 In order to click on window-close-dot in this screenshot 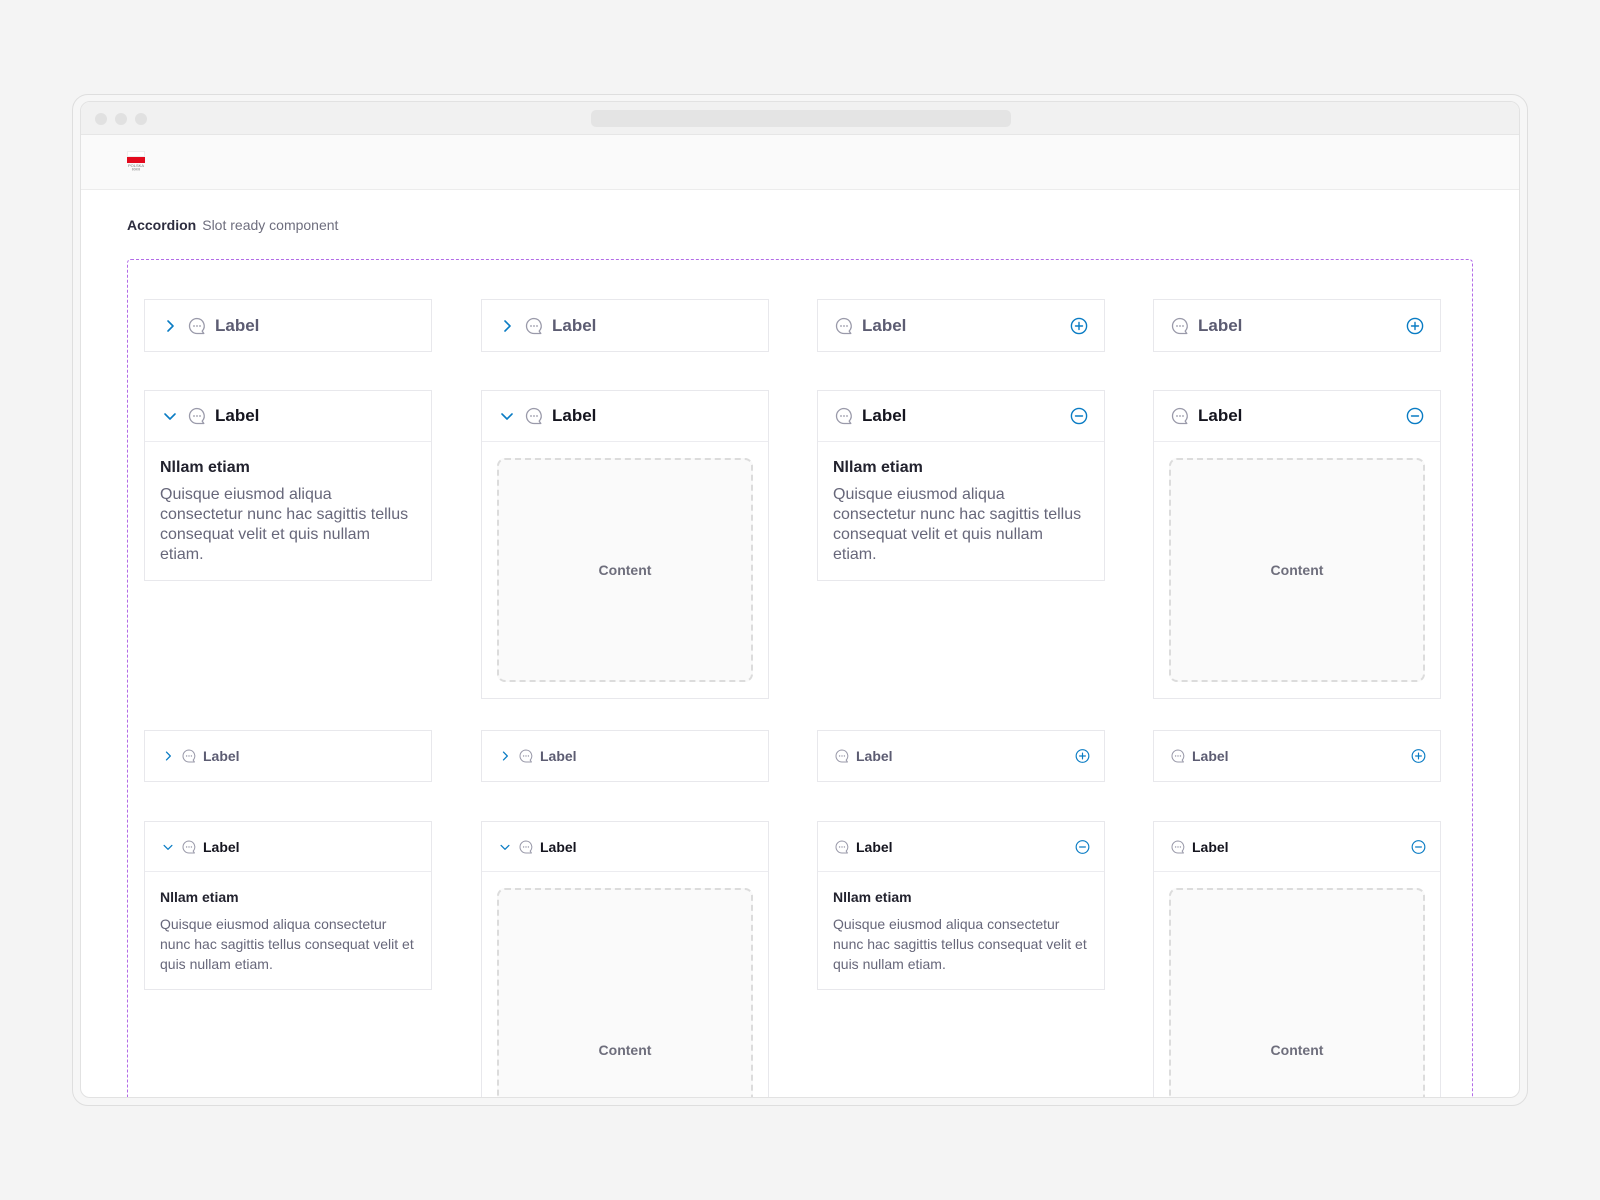, I will do `click(101, 119)`.